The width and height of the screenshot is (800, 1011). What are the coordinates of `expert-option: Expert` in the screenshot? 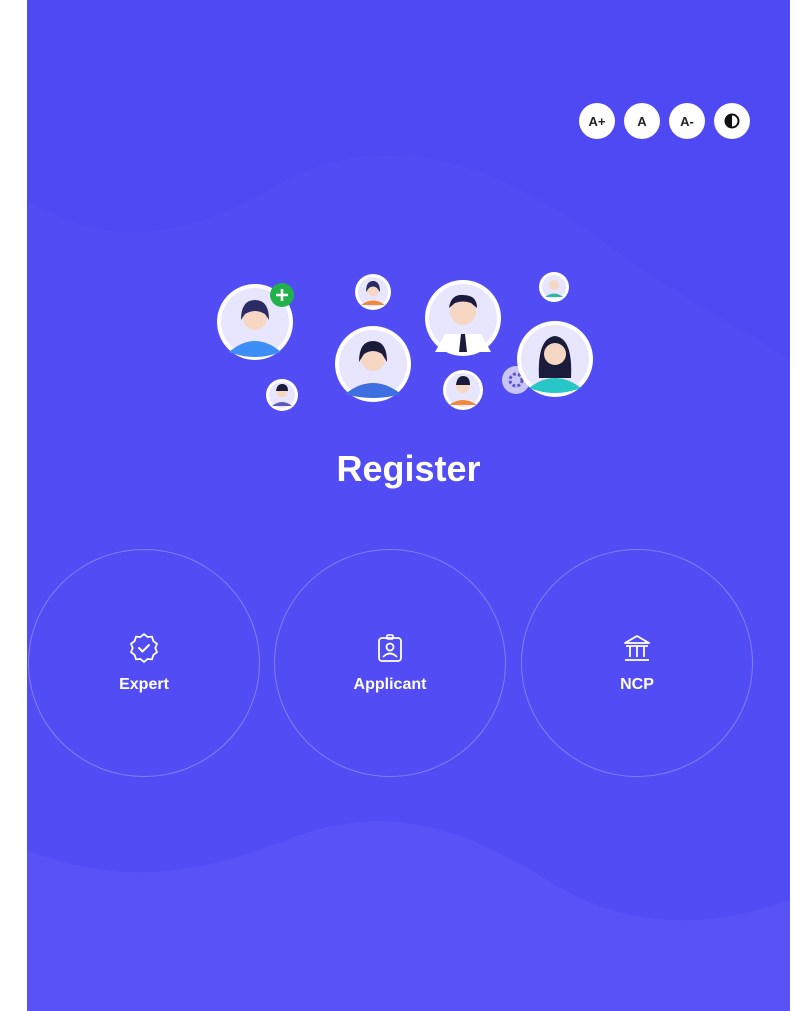 It's located at (144, 663).